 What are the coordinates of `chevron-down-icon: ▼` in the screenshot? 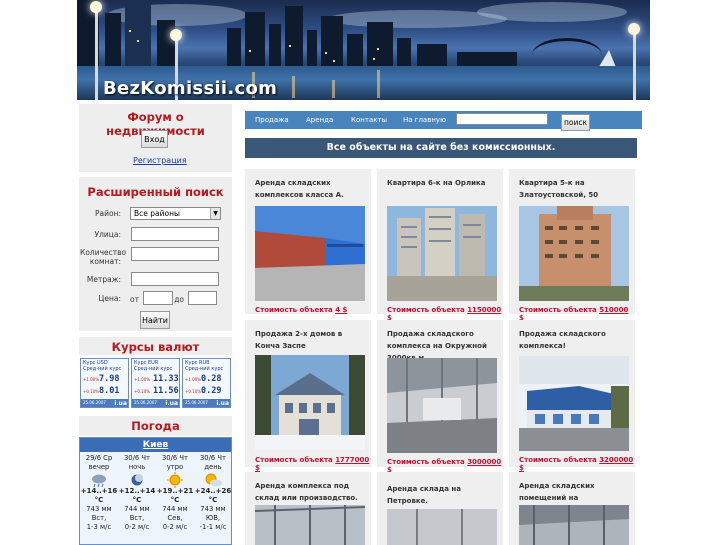 It's located at (215, 213).